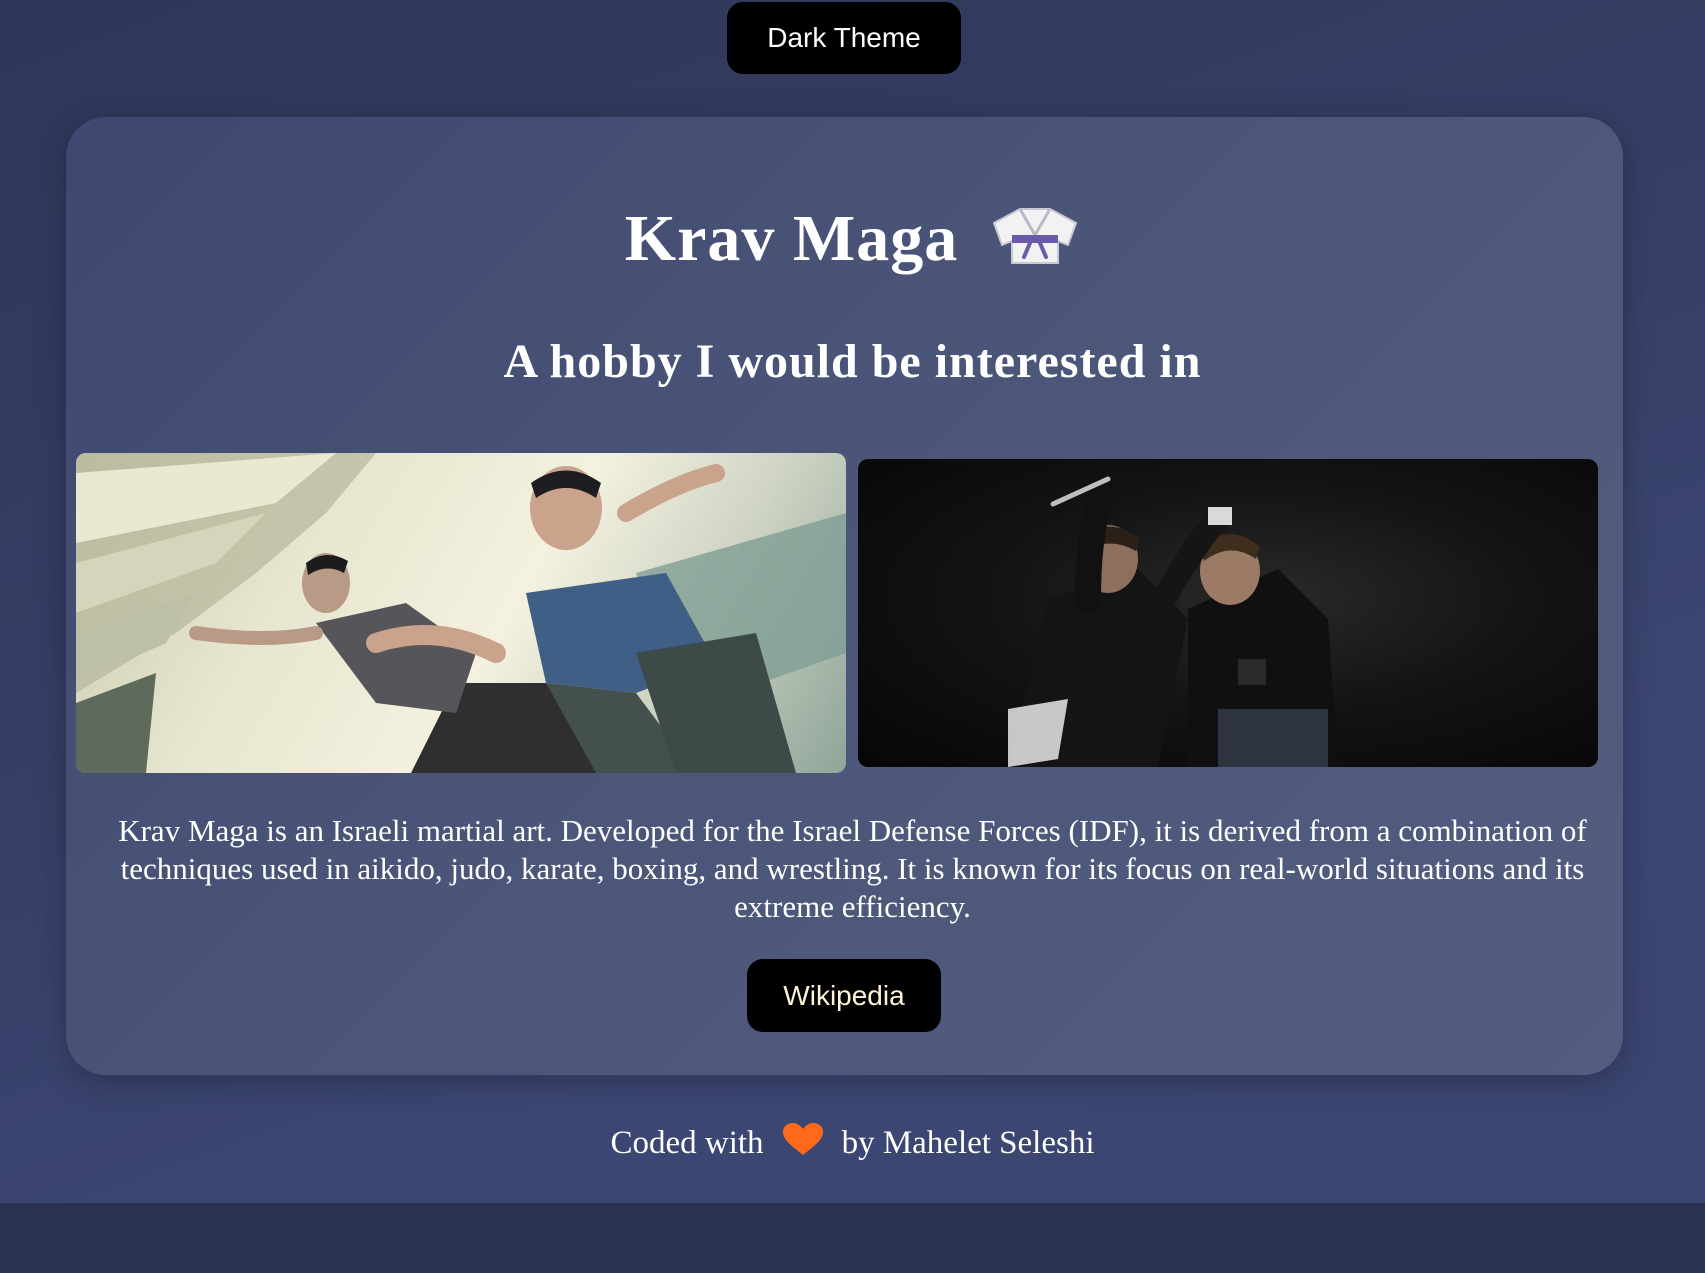  What do you see at coordinates (844, 995) in the screenshot?
I see `wikipedia-link-button: Wikipedia` at bounding box center [844, 995].